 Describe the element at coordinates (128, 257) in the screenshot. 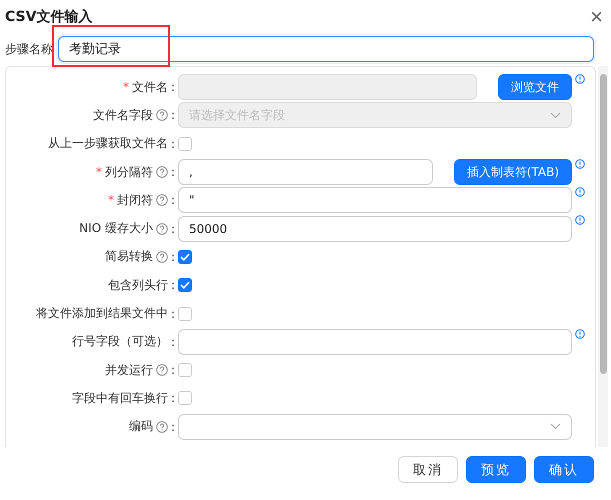

I see `field-label: 简易转换` at that location.